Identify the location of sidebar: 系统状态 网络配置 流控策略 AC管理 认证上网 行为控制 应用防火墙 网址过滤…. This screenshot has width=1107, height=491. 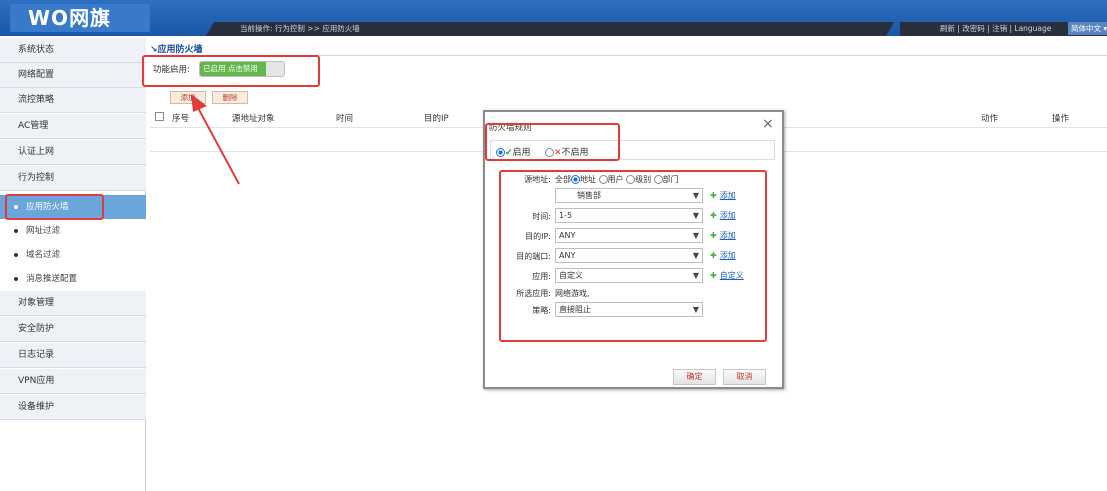
(73, 264).